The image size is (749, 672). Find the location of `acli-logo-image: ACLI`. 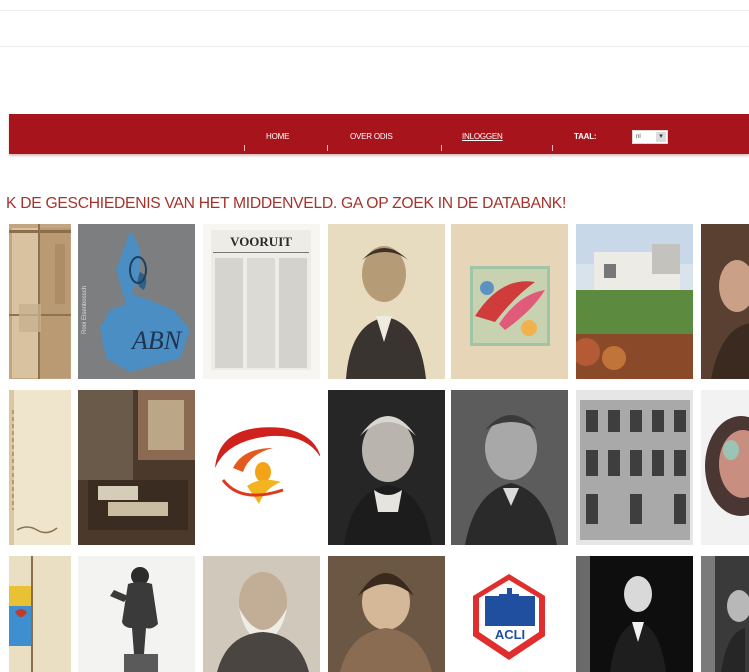

acli-logo-image: ACLI is located at coordinates (509, 614).